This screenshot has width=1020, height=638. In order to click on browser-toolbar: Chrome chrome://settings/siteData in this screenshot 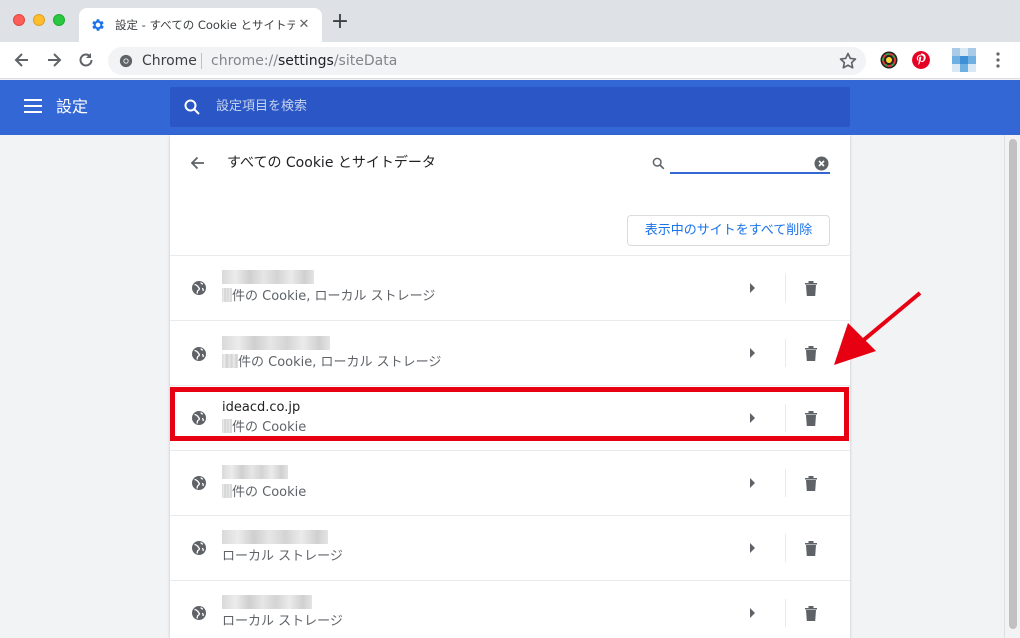, I will do `click(510, 60)`.